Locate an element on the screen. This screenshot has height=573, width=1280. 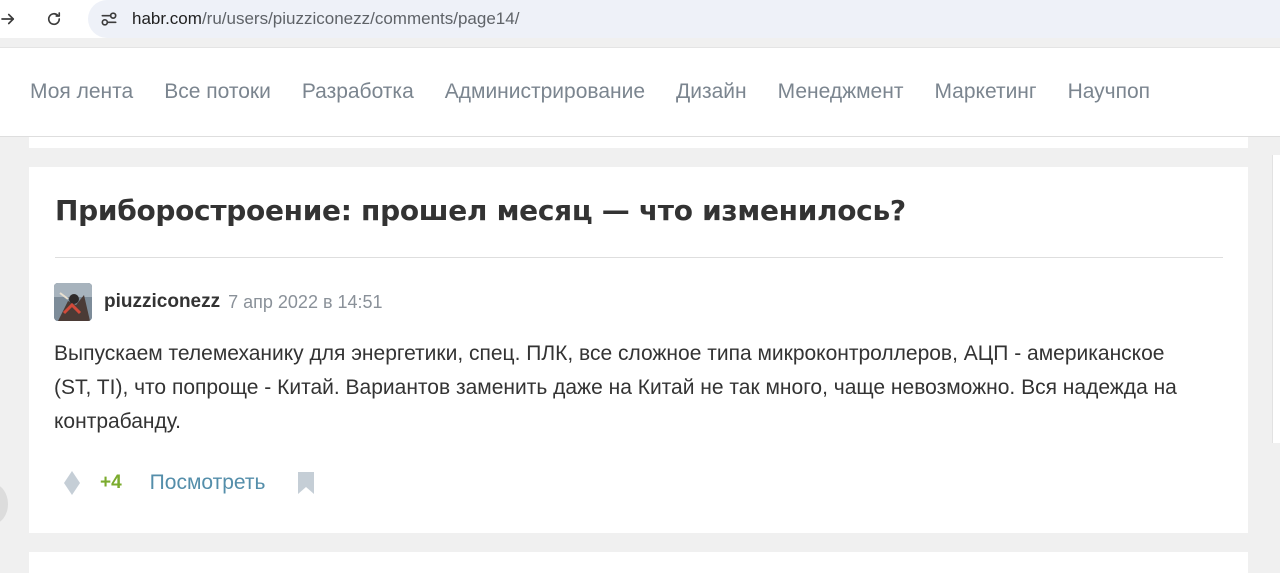
sidebar-edge is located at coordinates (1276, 299).